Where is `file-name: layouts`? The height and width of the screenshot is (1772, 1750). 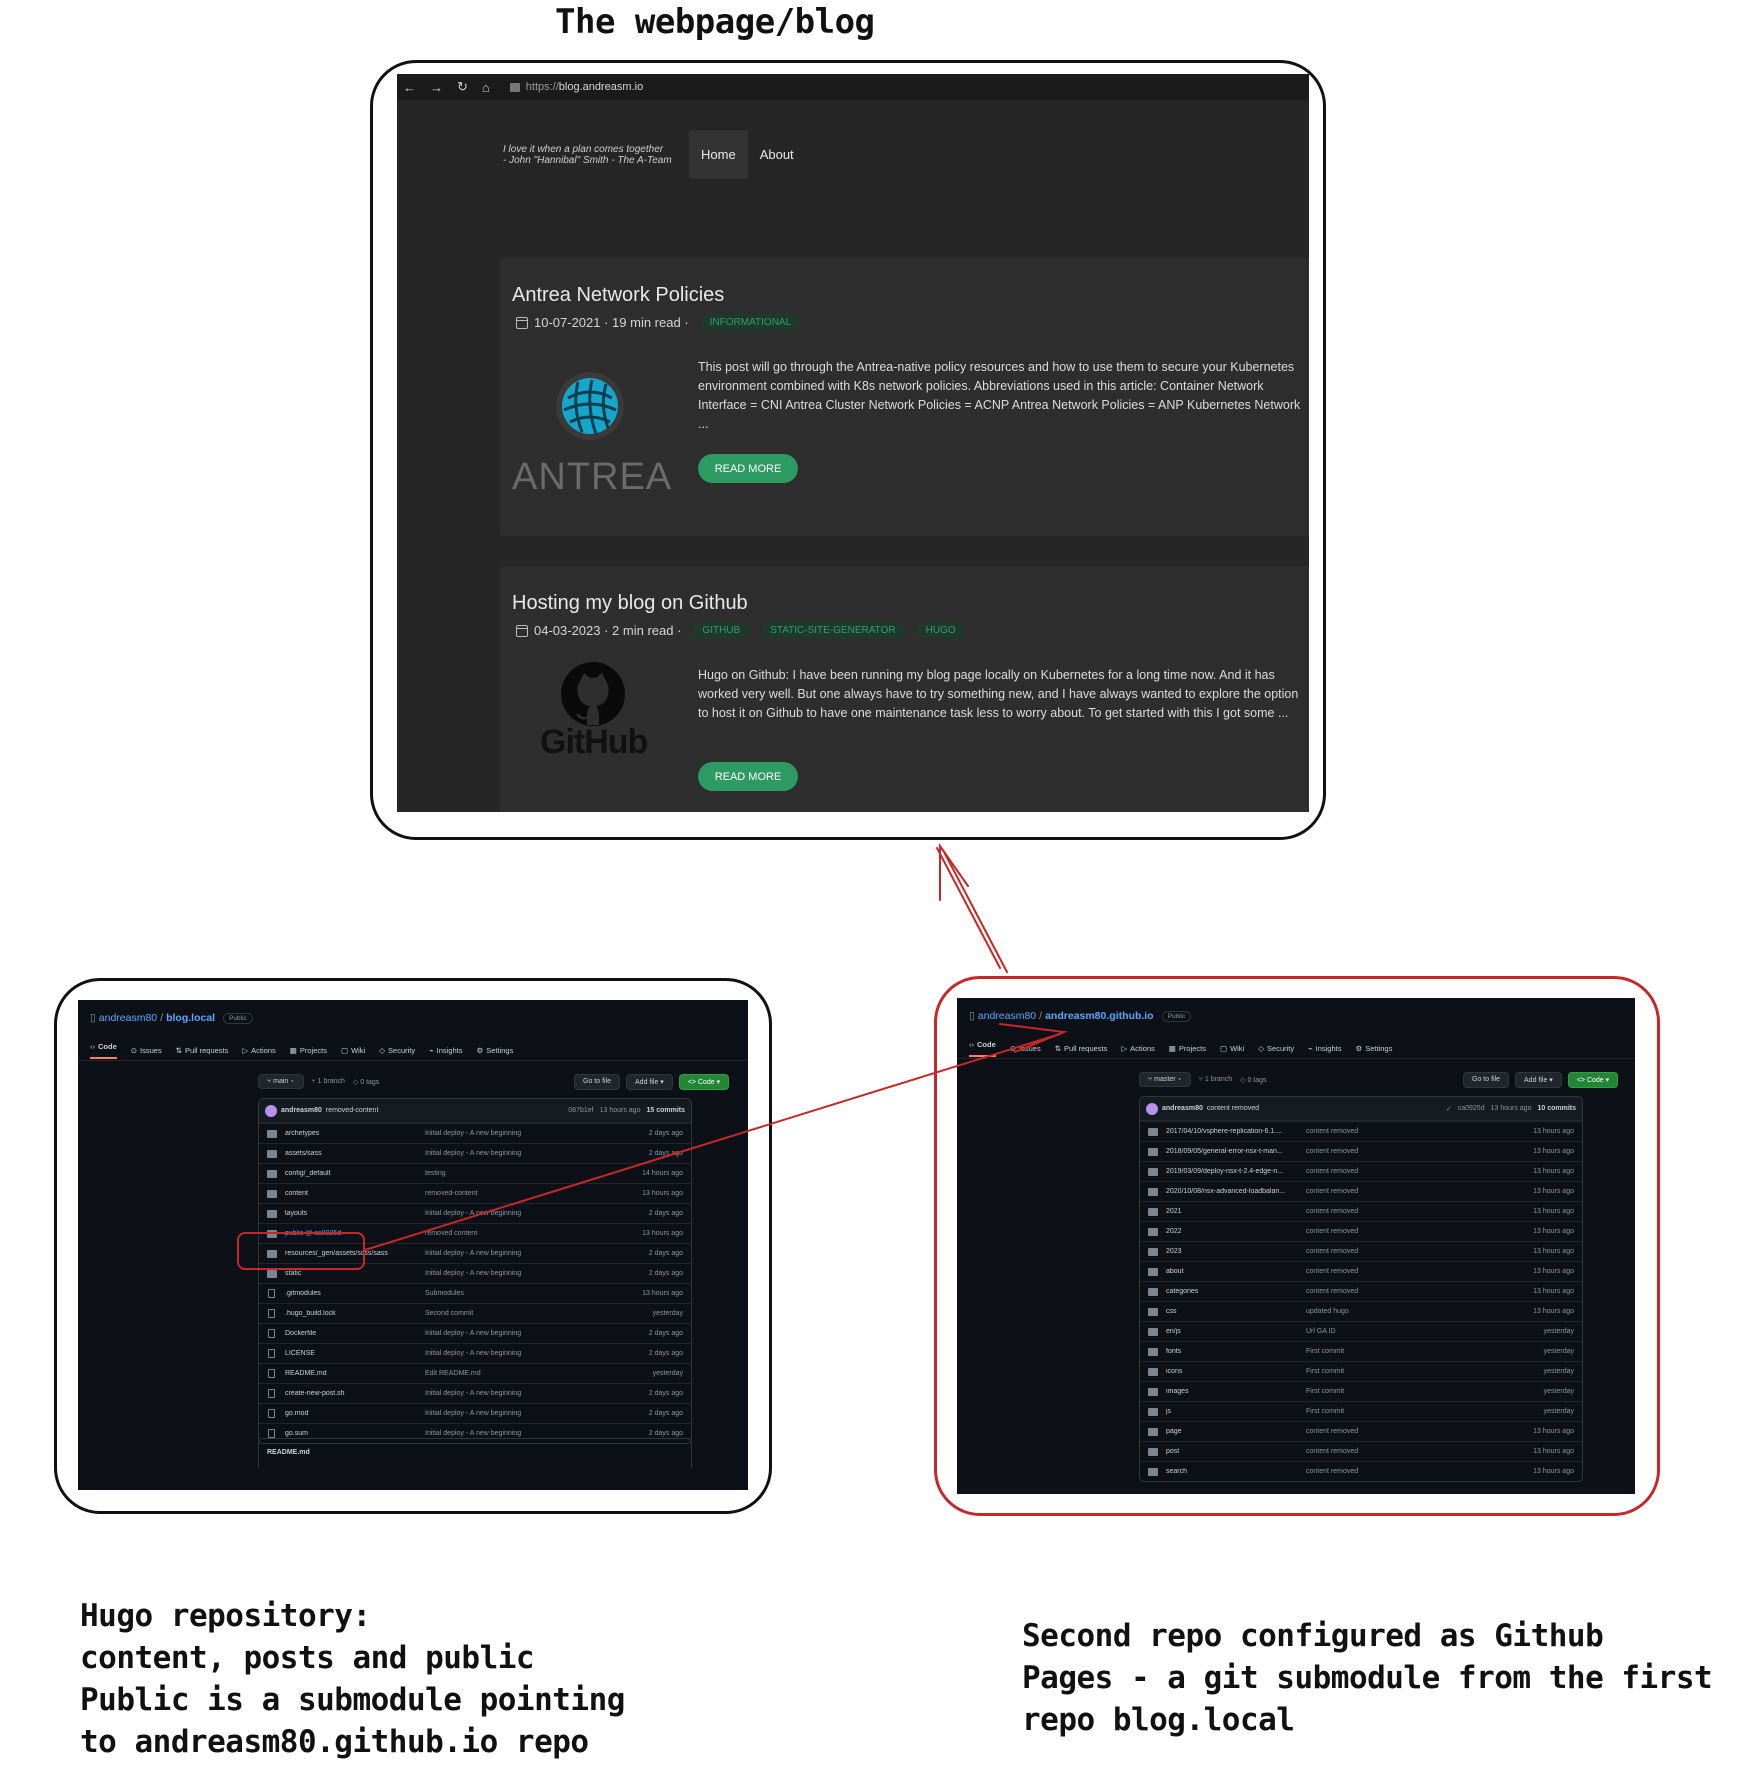 file-name: layouts is located at coordinates (355, 1213).